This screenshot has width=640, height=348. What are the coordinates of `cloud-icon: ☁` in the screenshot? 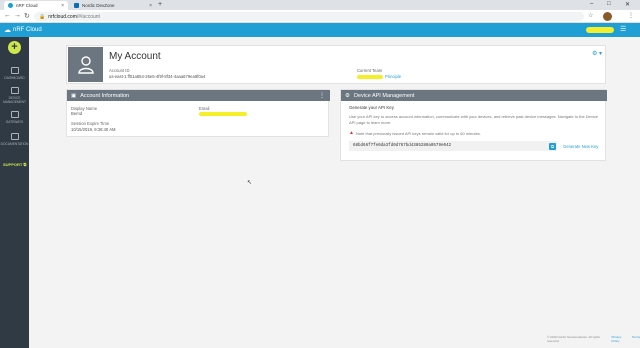 It's located at (7, 30).